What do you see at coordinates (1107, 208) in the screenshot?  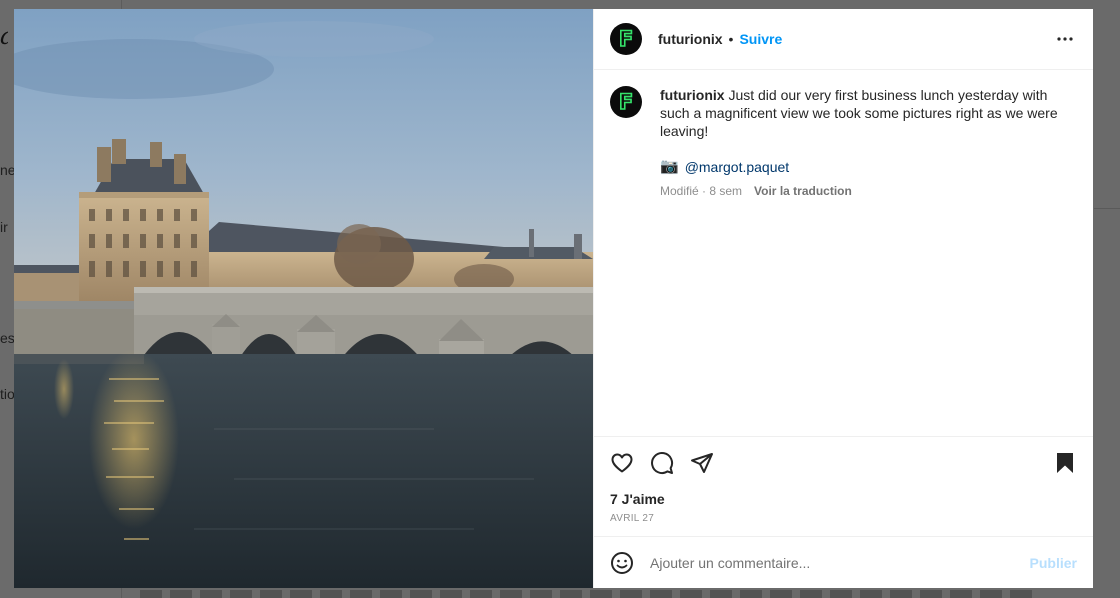 I see `background-divider` at bounding box center [1107, 208].